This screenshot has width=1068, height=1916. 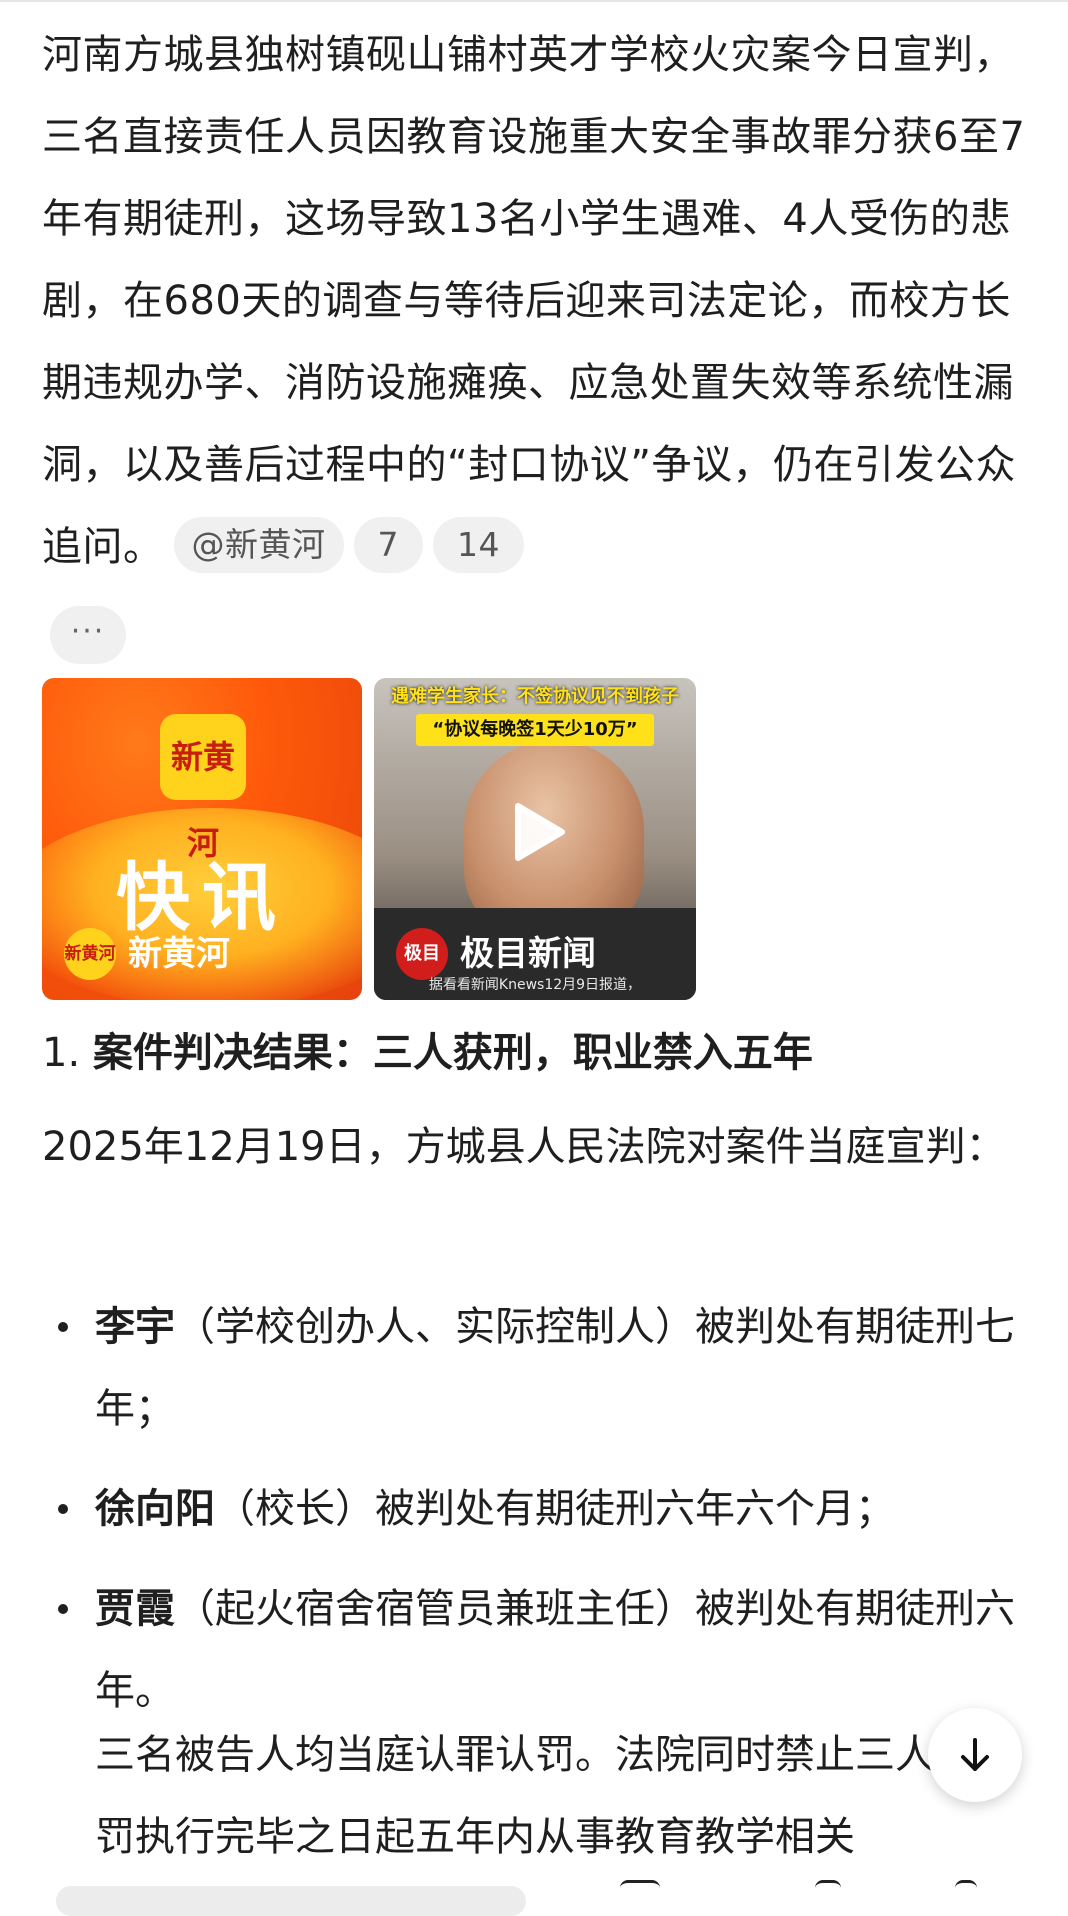 What do you see at coordinates (555, 1650) in the screenshot?
I see `verdict-text: （起火宿舍宿管员兼班主任）被判处有期徒刑六年。` at bounding box center [555, 1650].